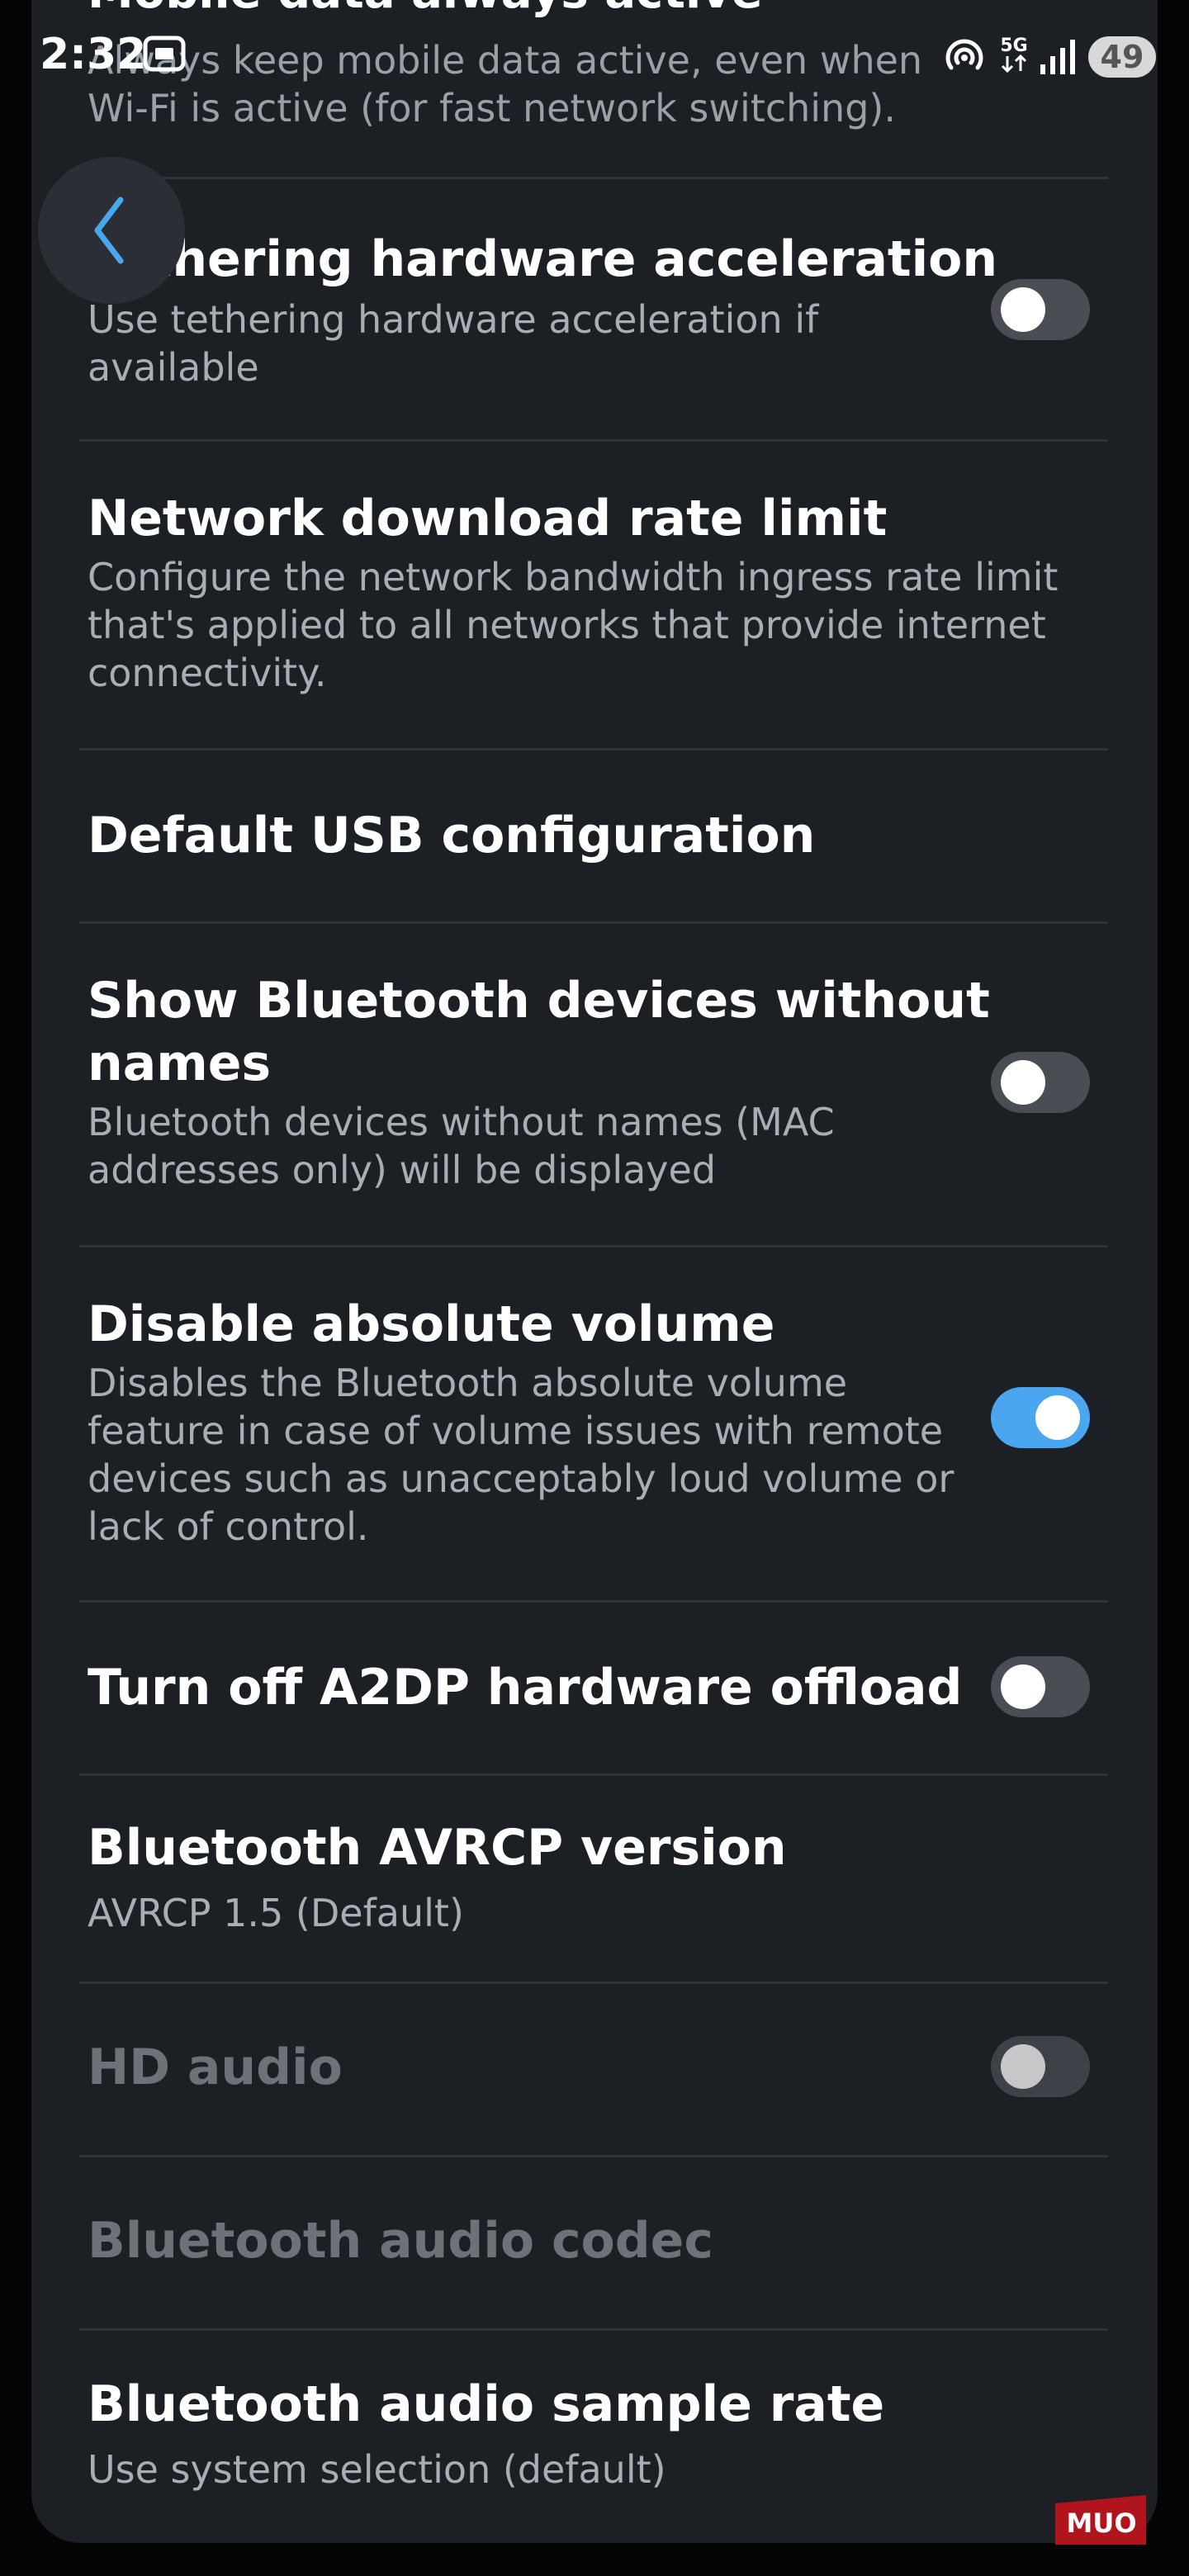 Image resolution: width=1189 pixels, height=2576 pixels. I want to click on setting-subtitle: AVRCP 1.5 (Default), so click(276, 1913).